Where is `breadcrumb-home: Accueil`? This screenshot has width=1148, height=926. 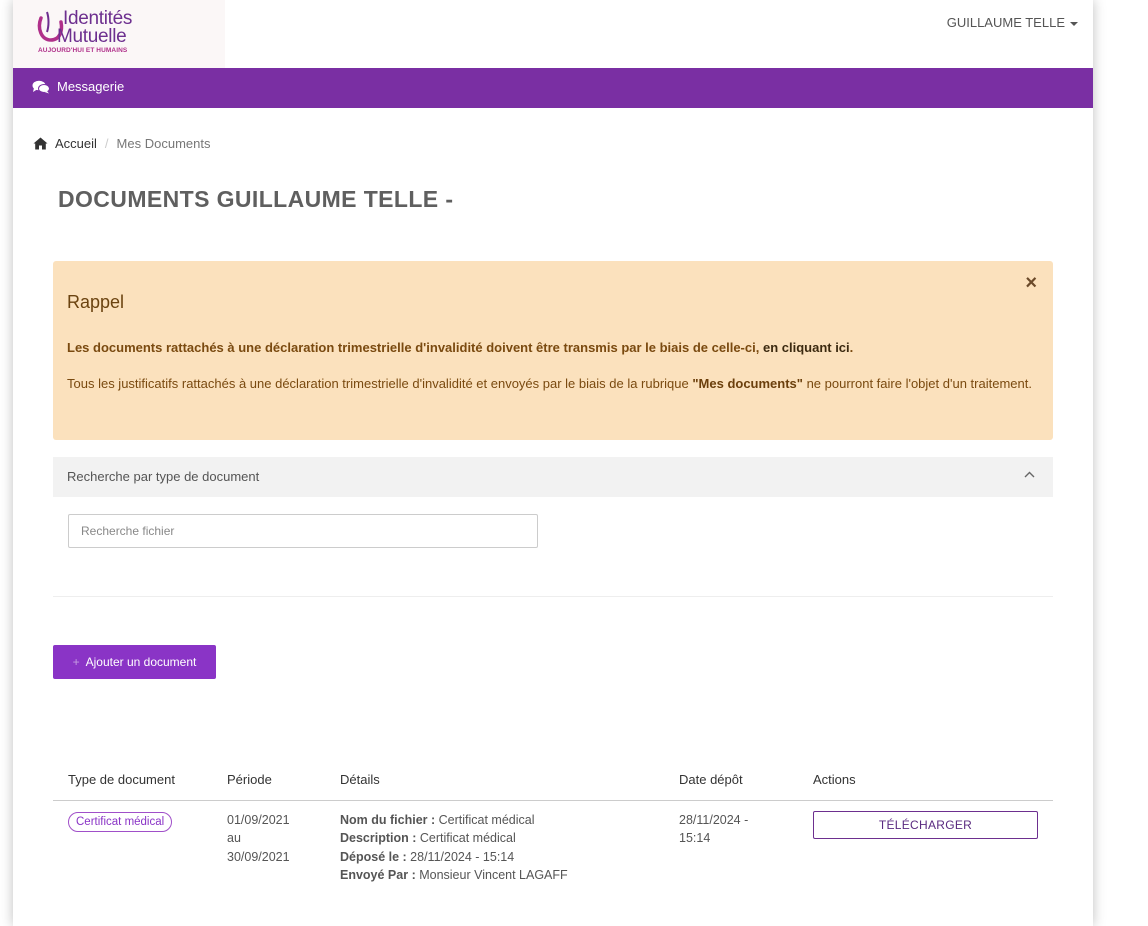
breadcrumb-home: Accueil is located at coordinates (65, 143).